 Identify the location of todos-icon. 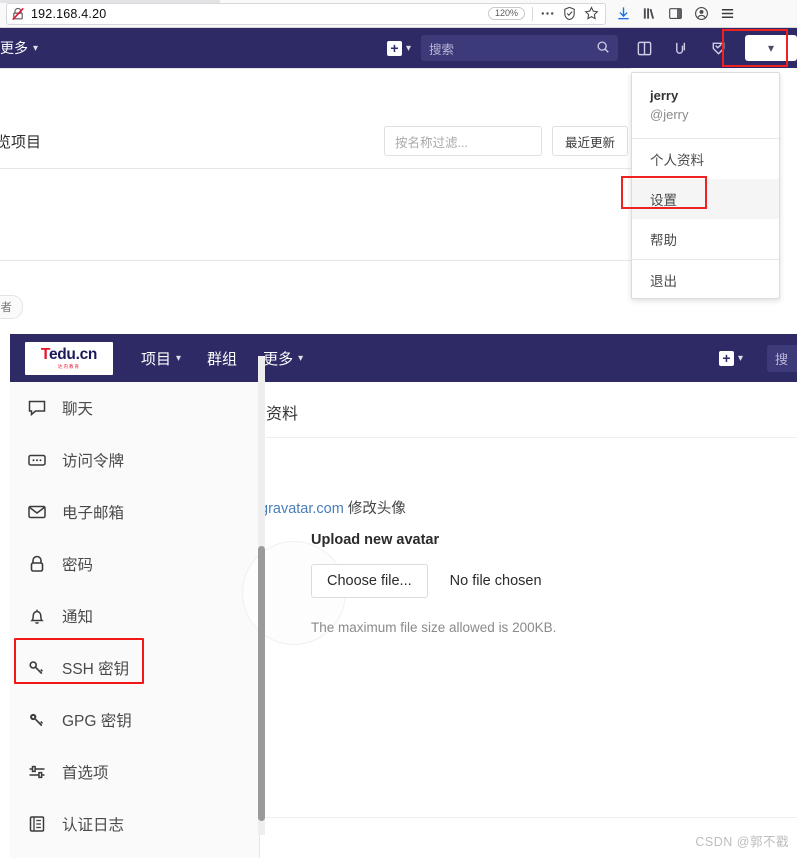
(681, 48).